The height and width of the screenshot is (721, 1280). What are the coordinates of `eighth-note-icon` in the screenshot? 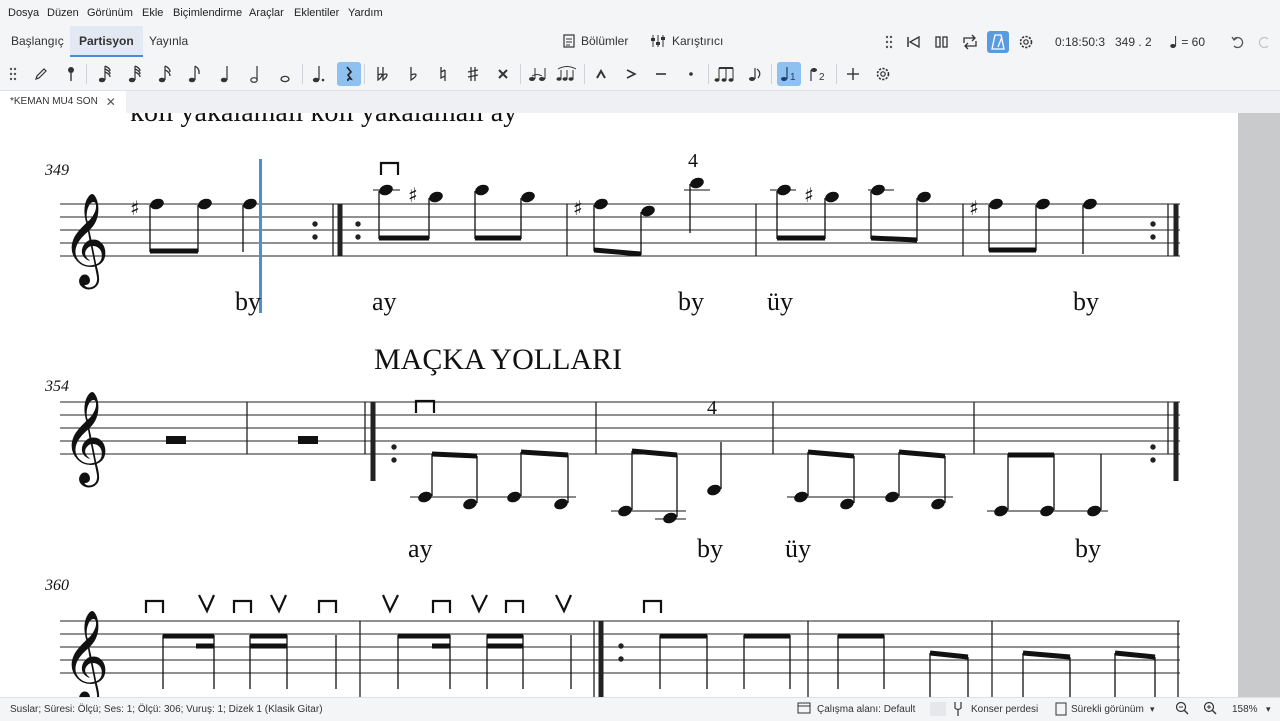 It's located at (195, 74).